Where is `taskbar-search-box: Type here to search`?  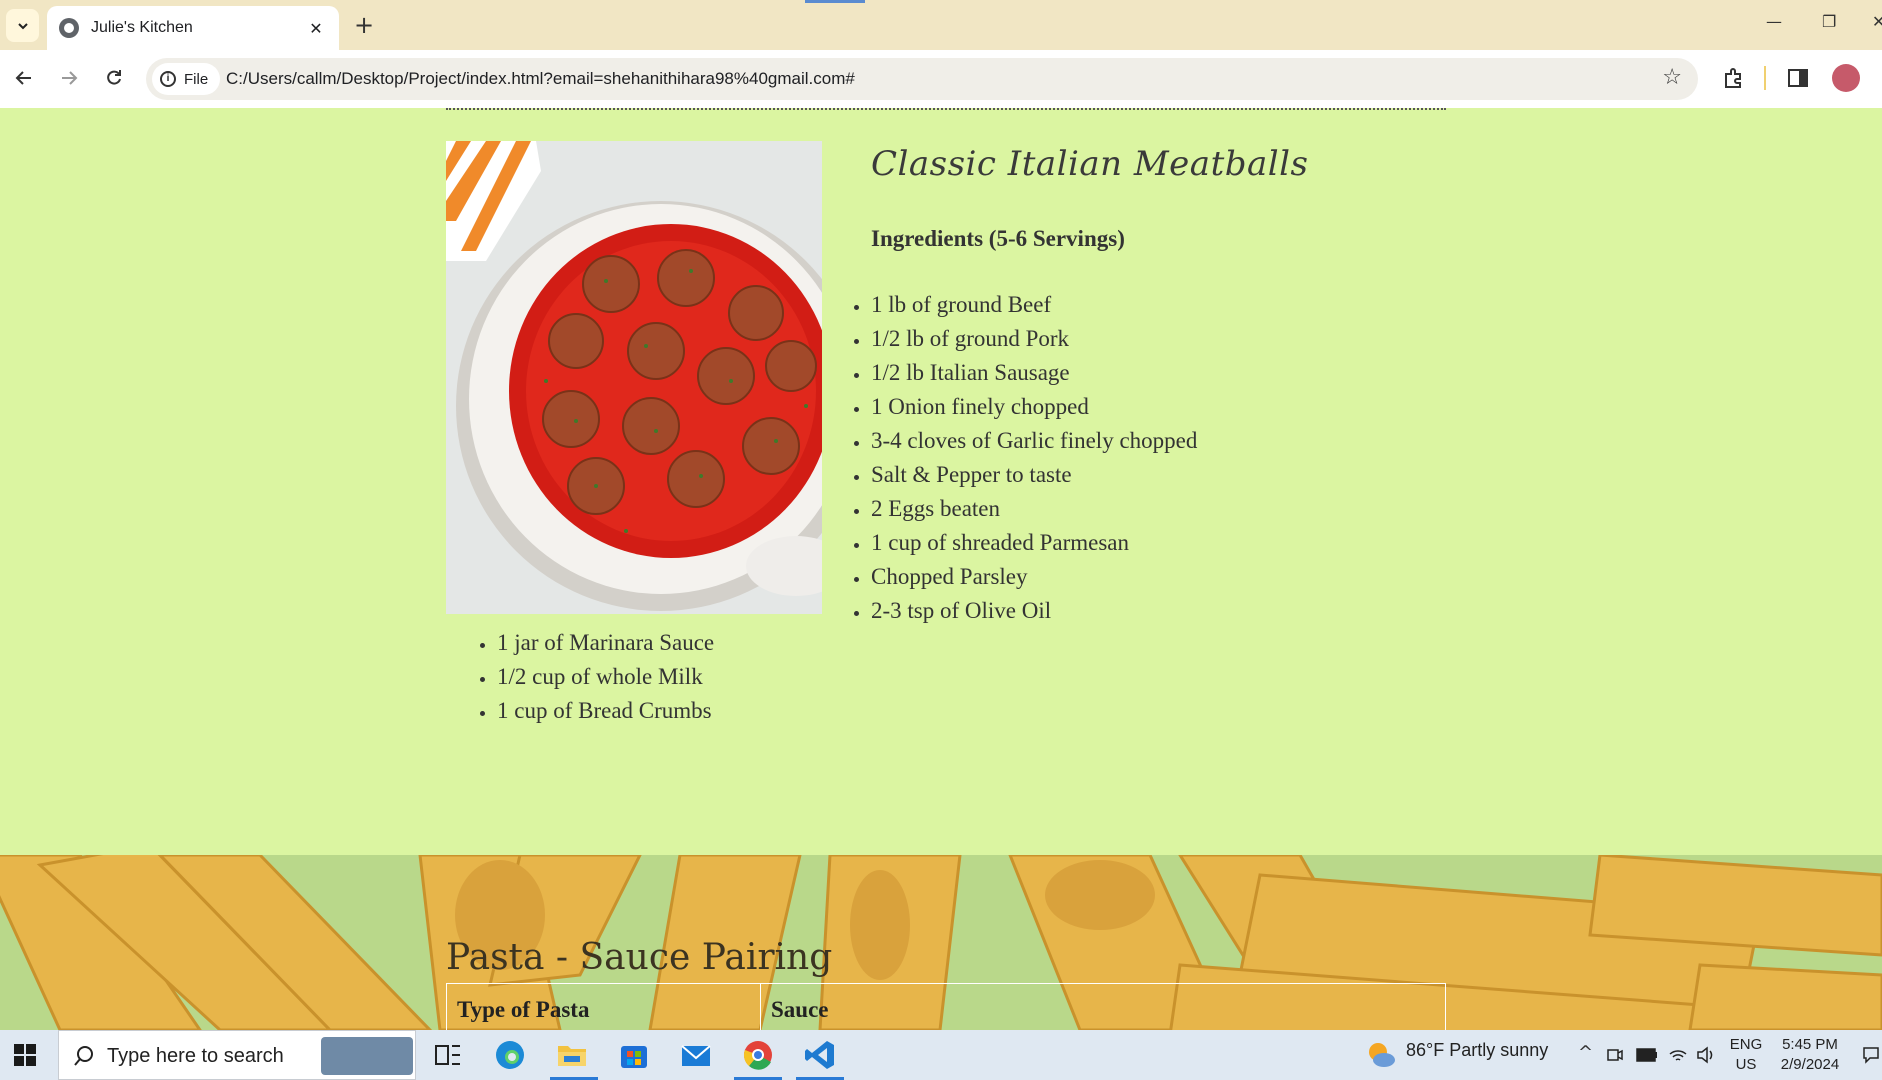 taskbar-search-box: Type here to search is located at coordinates (237, 1055).